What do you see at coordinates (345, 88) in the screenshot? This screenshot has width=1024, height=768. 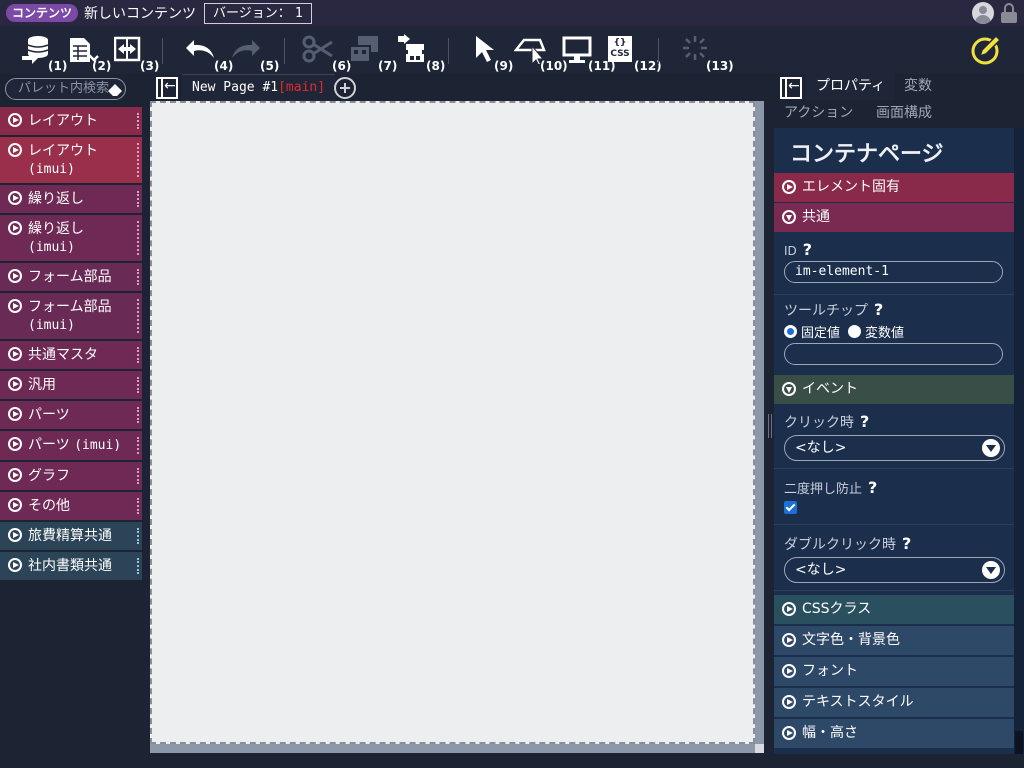 I see `add-page-icon` at bounding box center [345, 88].